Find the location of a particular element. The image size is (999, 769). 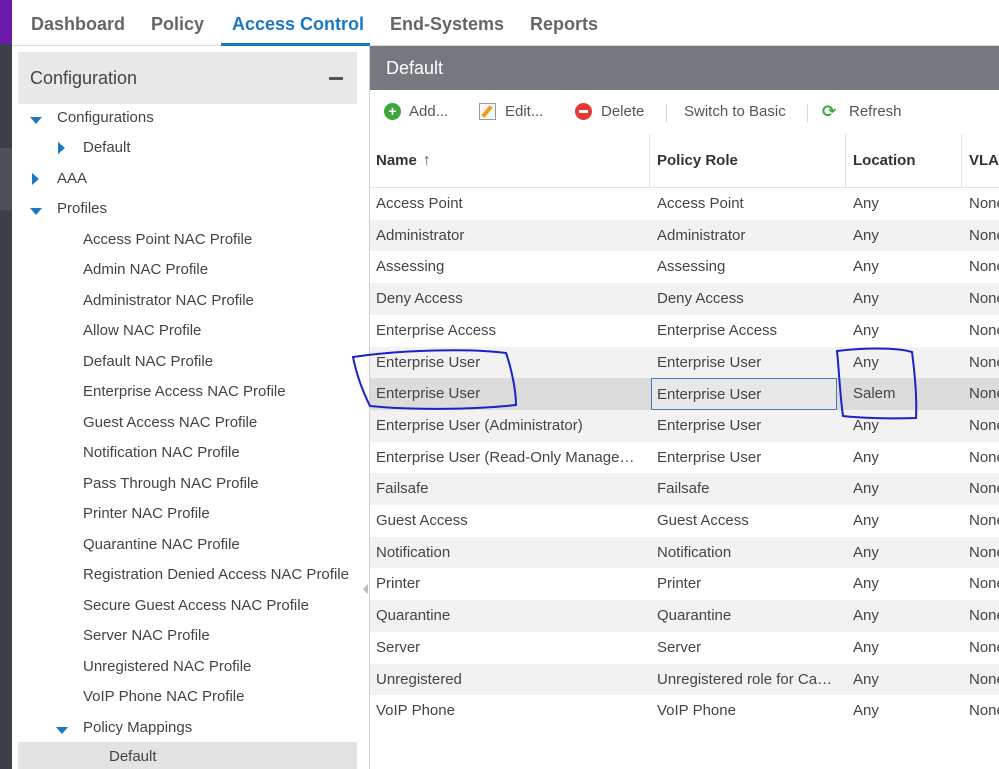

cell-name: Enterprise Access is located at coordinates (508, 331).